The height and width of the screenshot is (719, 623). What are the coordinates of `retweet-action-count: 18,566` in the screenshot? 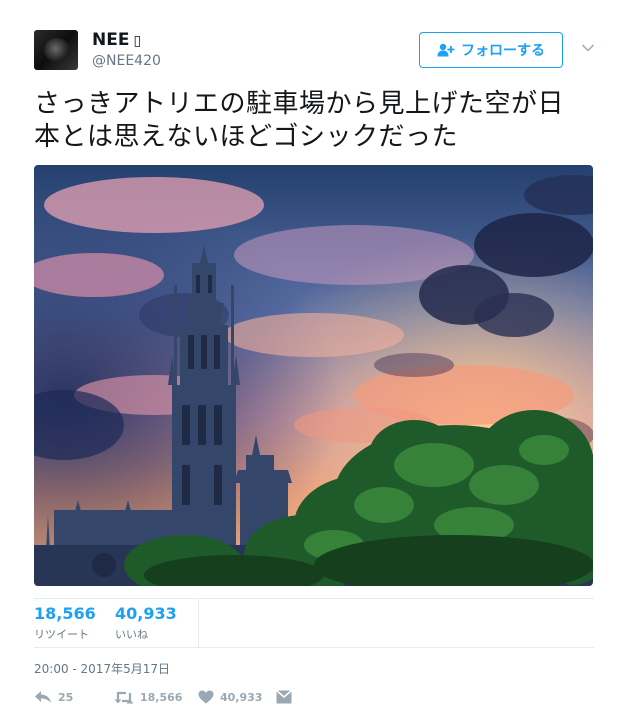 It's located at (161, 697).